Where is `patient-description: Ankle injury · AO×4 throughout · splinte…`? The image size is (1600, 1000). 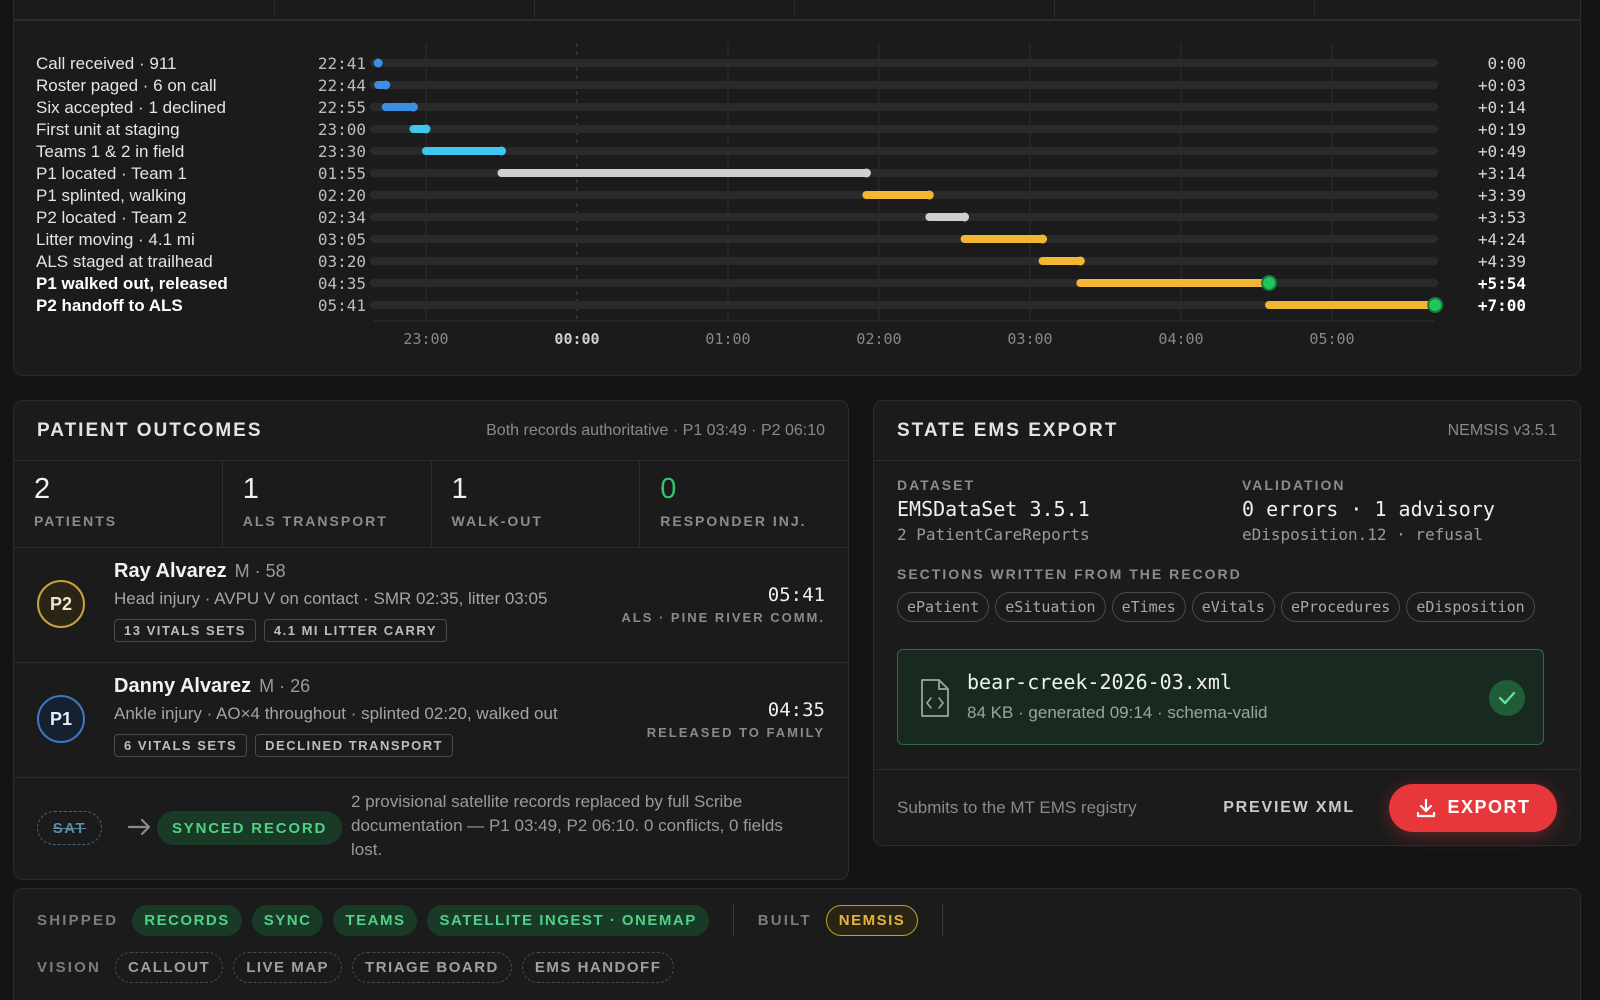
patient-description: Ankle injury · AO×4 throughout · splinte… is located at coordinates (336, 713).